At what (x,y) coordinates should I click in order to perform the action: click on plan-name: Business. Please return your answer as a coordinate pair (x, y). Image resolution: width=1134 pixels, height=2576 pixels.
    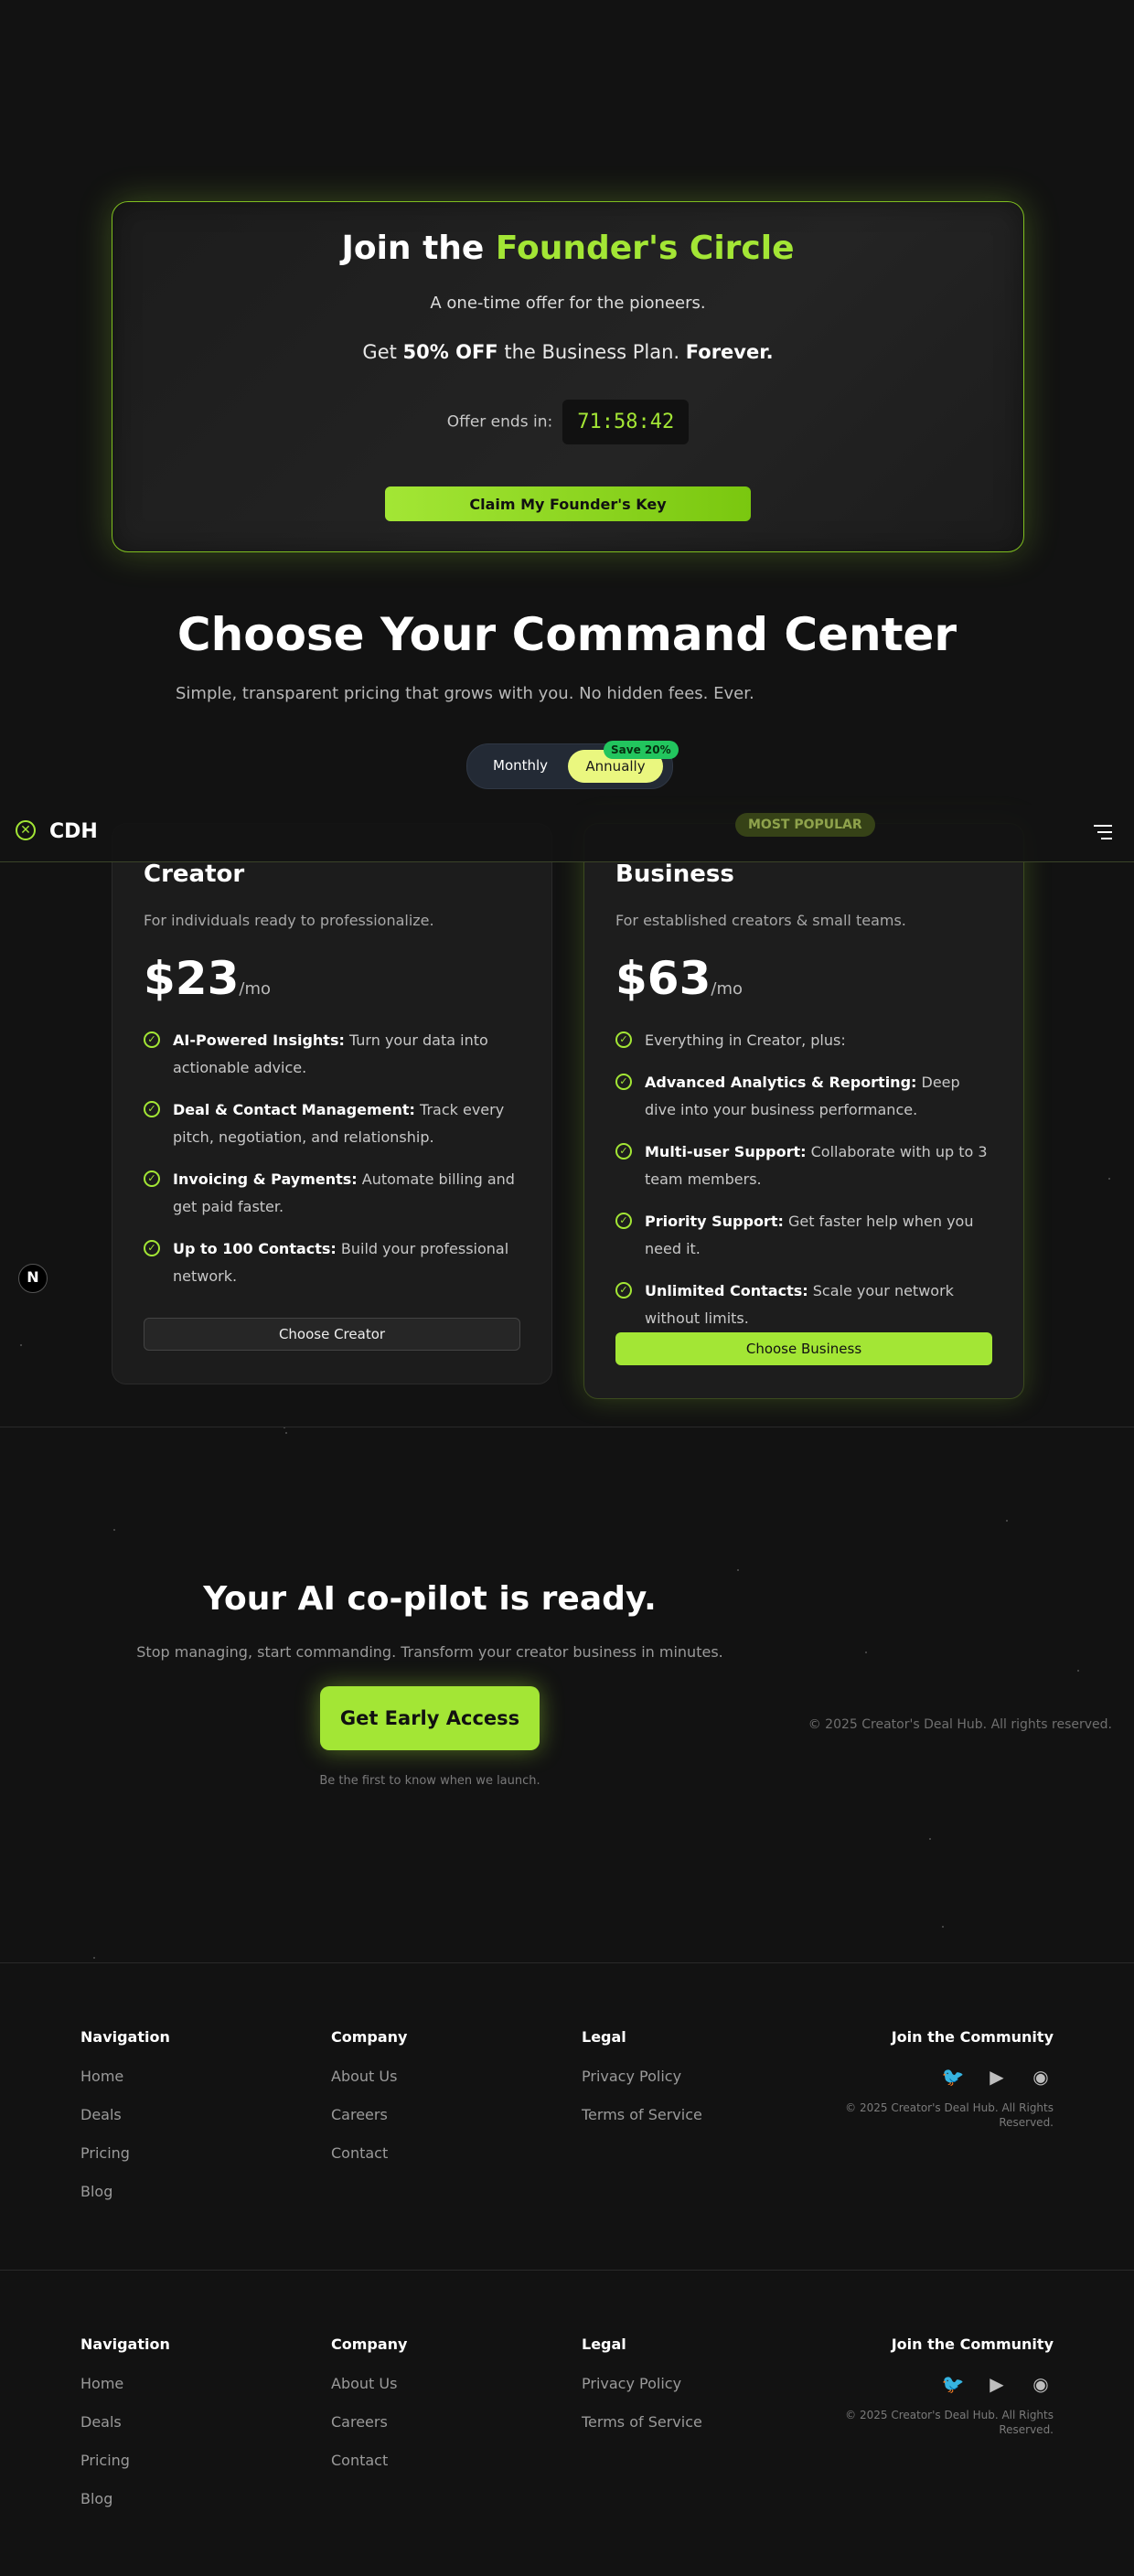
    Looking at the image, I should click on (674, 874).